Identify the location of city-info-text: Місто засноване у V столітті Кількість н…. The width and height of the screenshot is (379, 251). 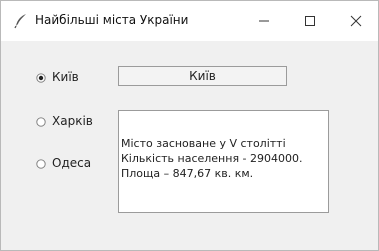
(223, 158).